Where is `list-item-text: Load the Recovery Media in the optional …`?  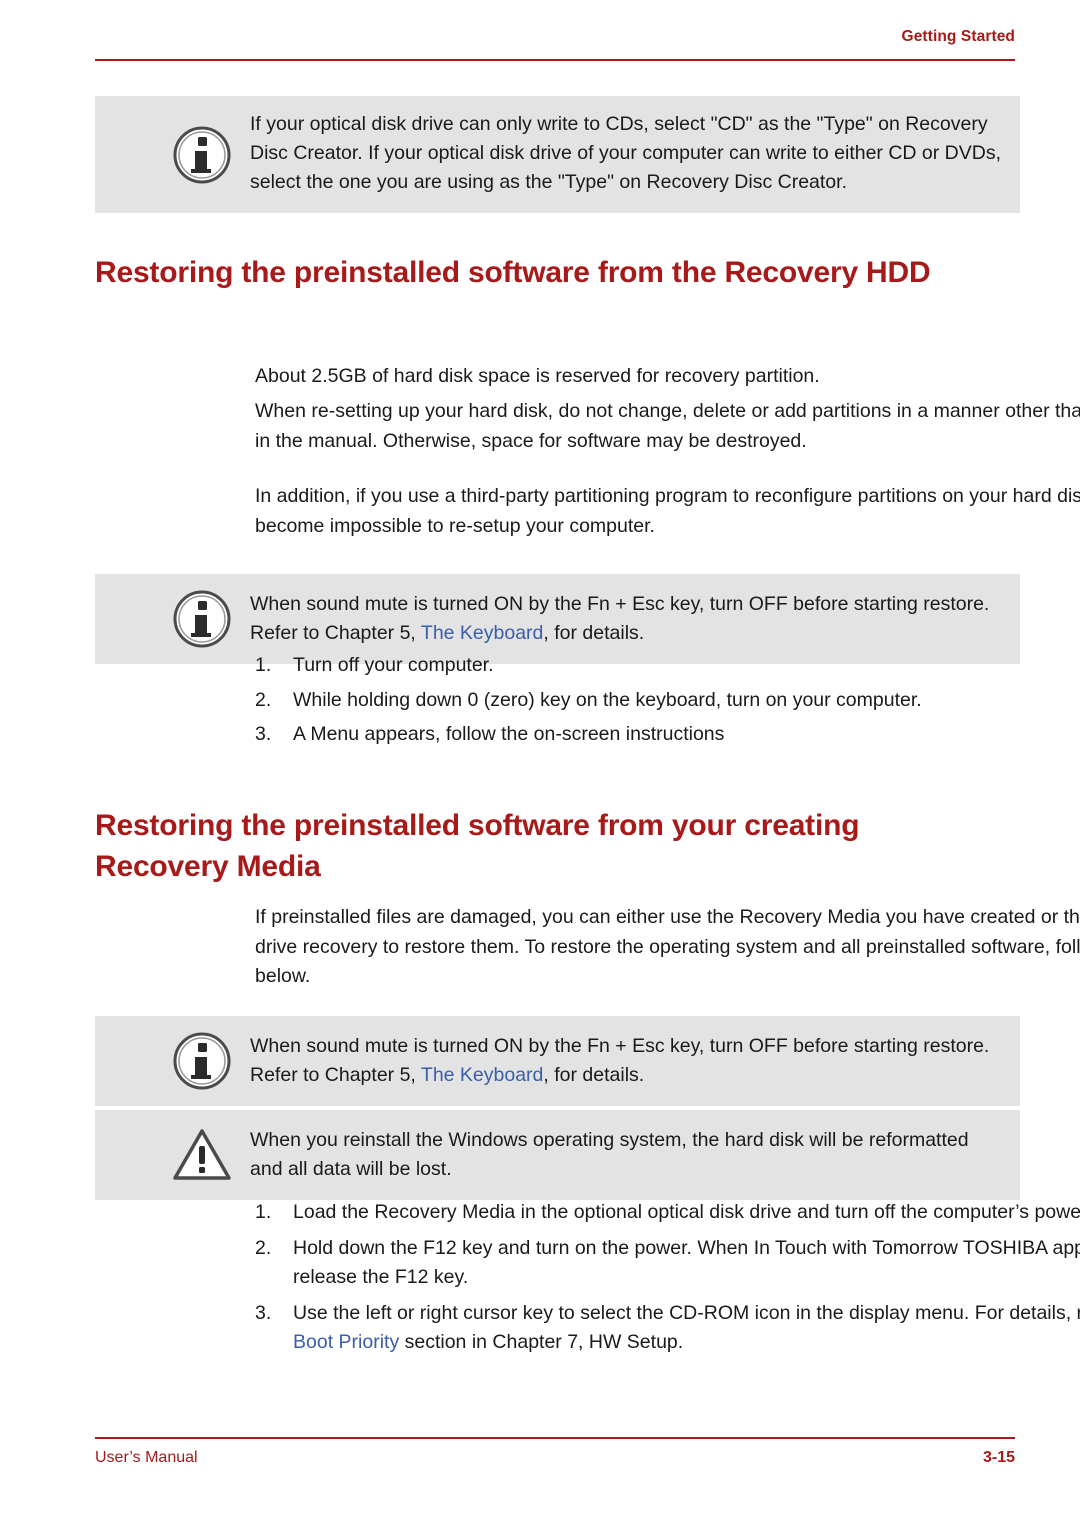 list-item-text: Load the Recovery Media in the optional … is located at coordinates (686, 1212).